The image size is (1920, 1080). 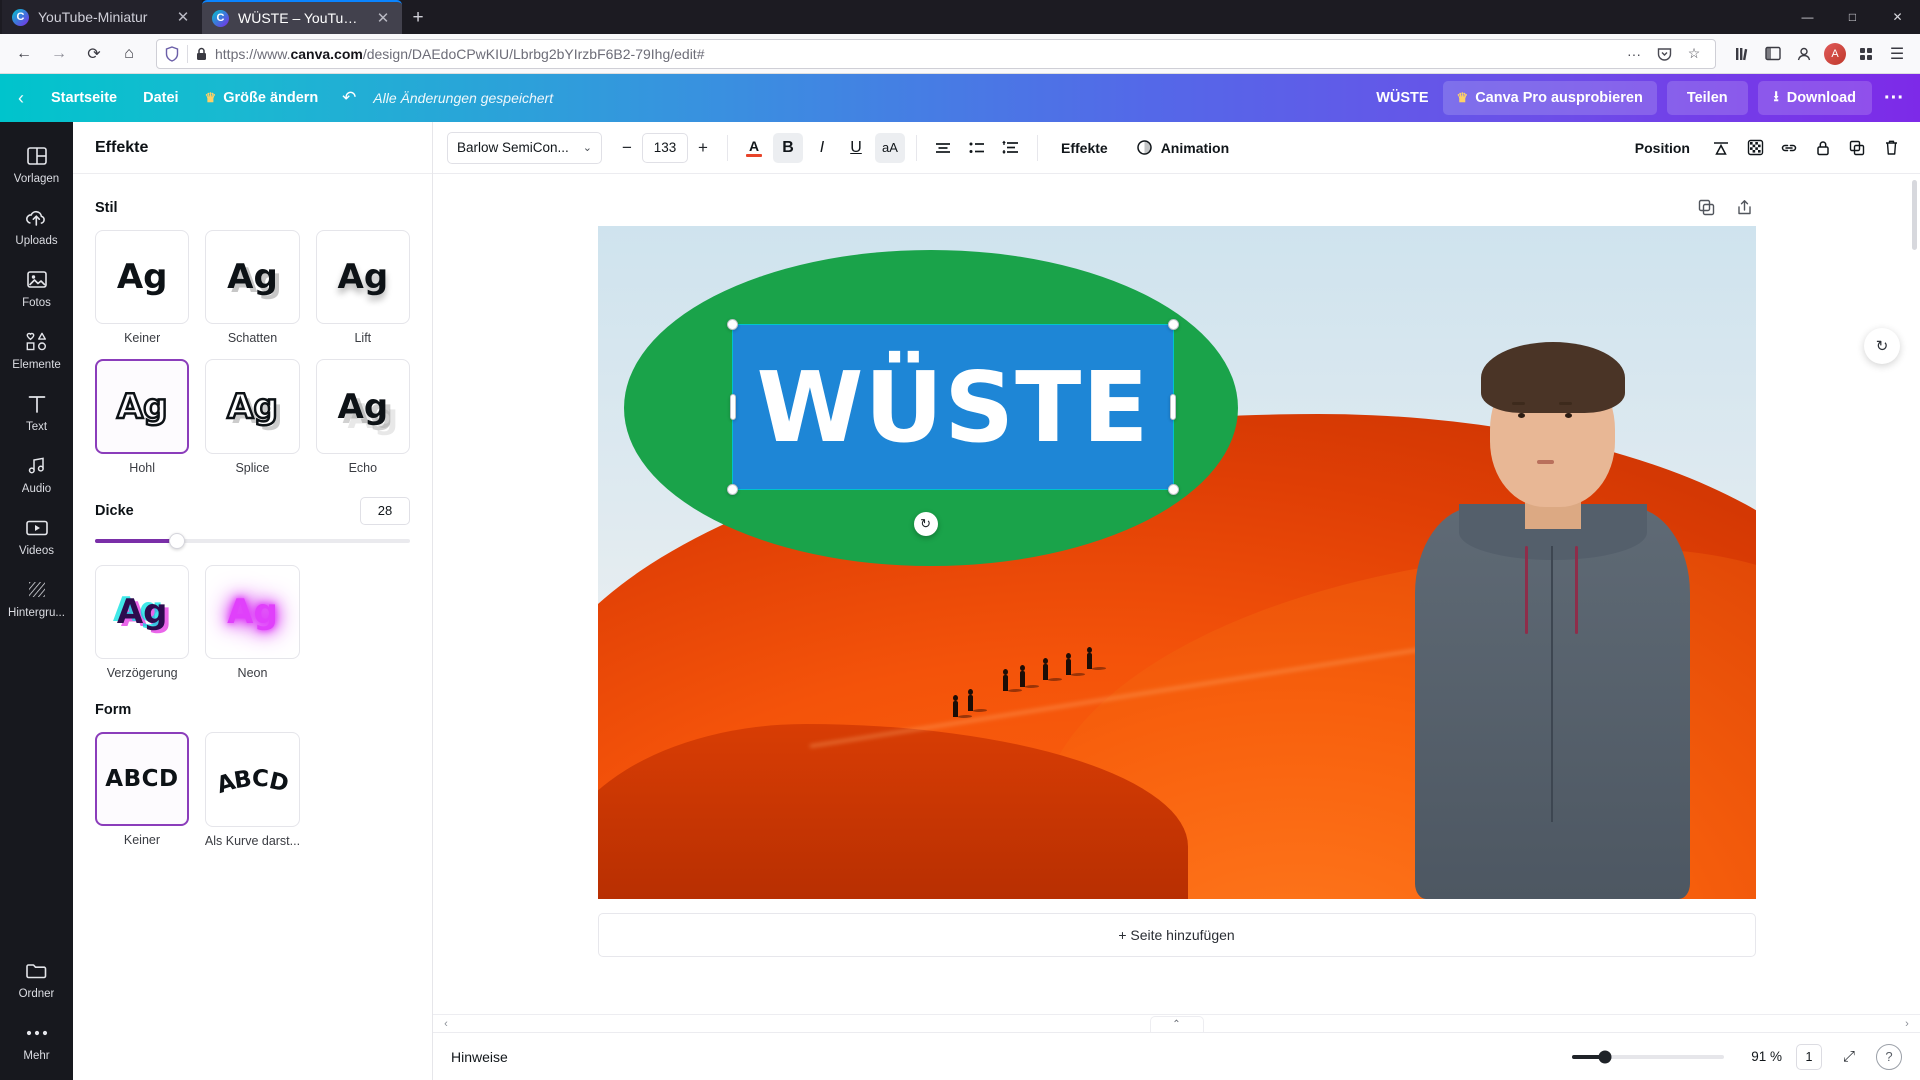 What do you see at coordinates (1789, 148) in the screenshot?
I see `link-icon` at bounding box center [1789, 148].